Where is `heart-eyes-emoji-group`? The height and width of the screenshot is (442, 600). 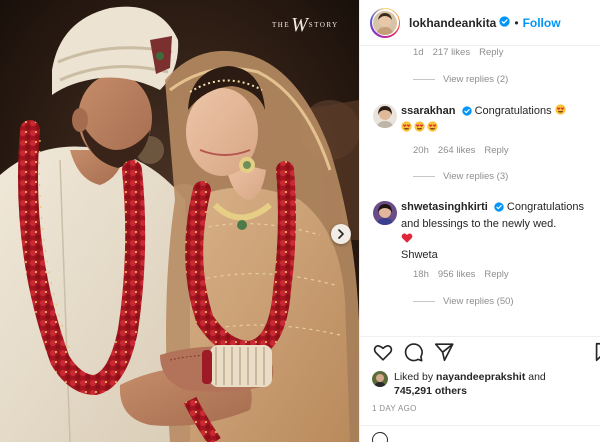 heart-eyes-emoji-group is located at coordinates (561, 110).